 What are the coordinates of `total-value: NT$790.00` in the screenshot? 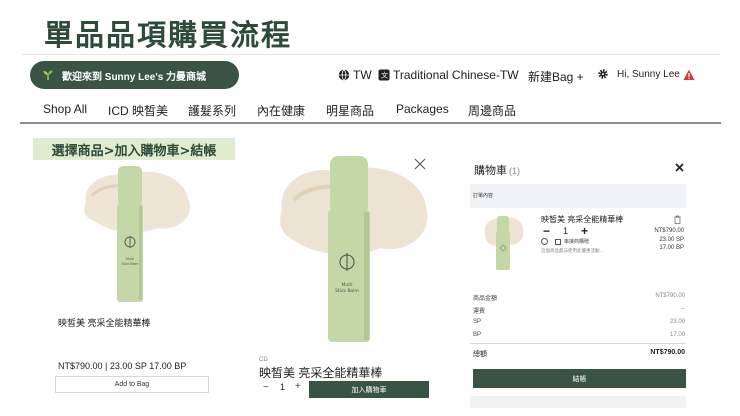 It's located at (667, 352).